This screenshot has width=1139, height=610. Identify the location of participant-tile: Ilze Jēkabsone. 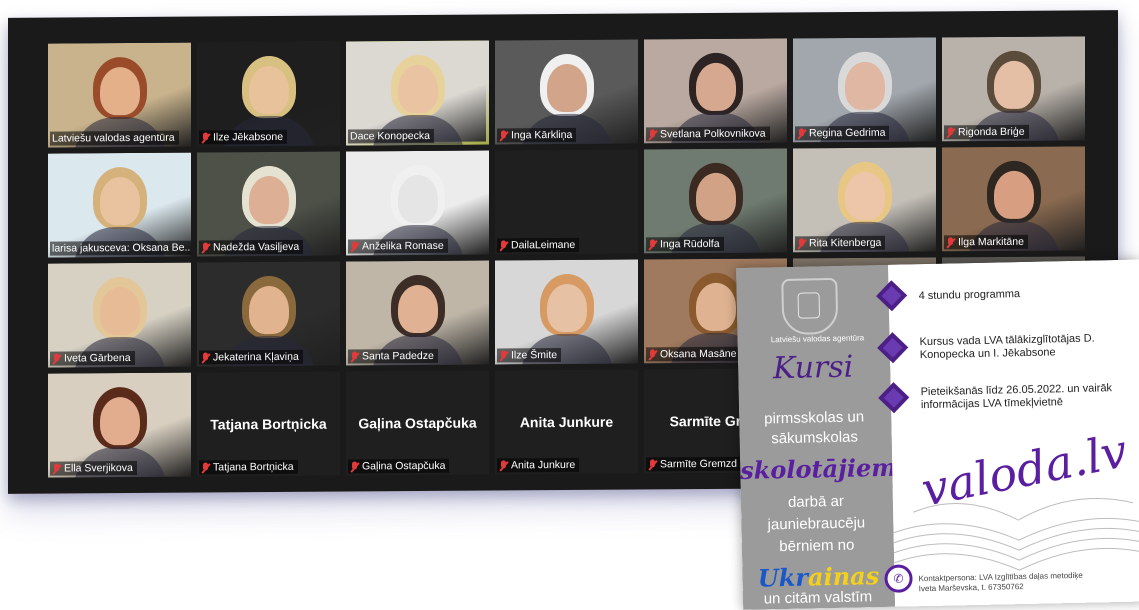
(268, 94).